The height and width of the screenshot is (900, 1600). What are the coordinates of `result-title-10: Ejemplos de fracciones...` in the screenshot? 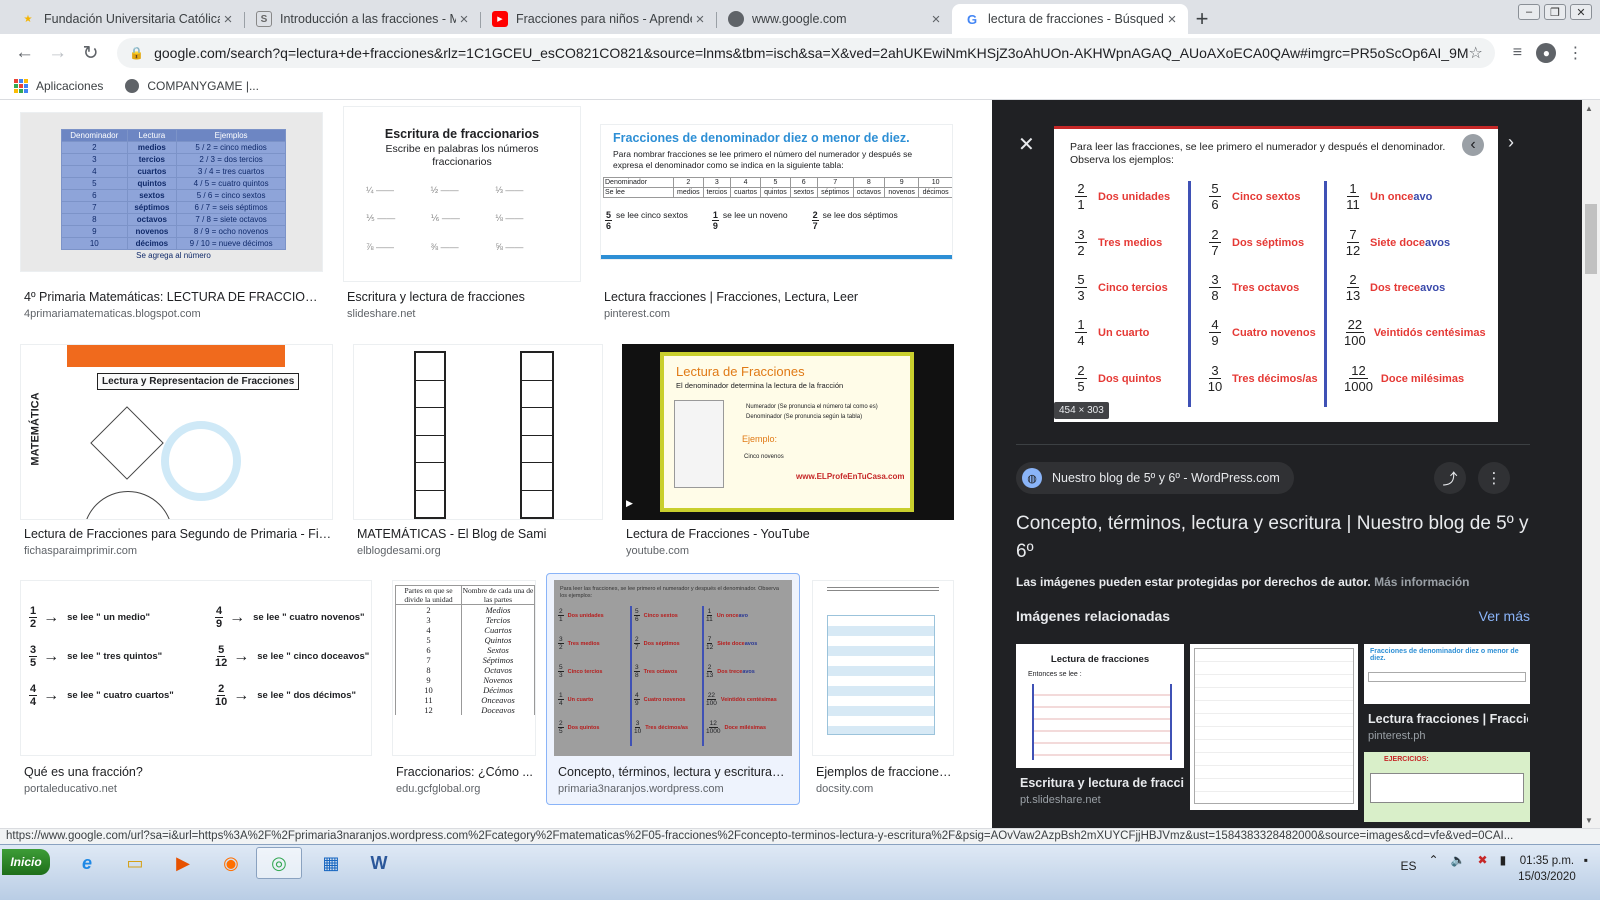 It's located at (884, 772).